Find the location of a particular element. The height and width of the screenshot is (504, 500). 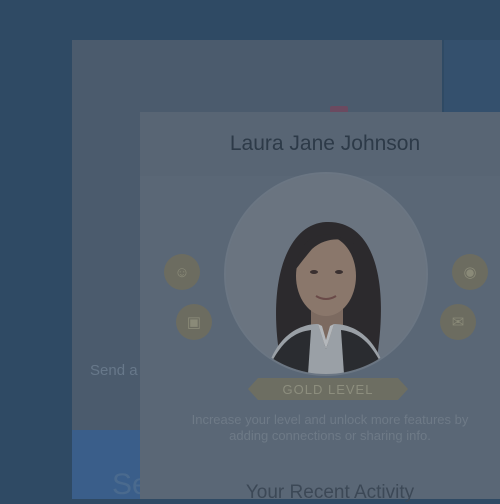

globe-icon: ◉ is located at coordinates (470, 272).